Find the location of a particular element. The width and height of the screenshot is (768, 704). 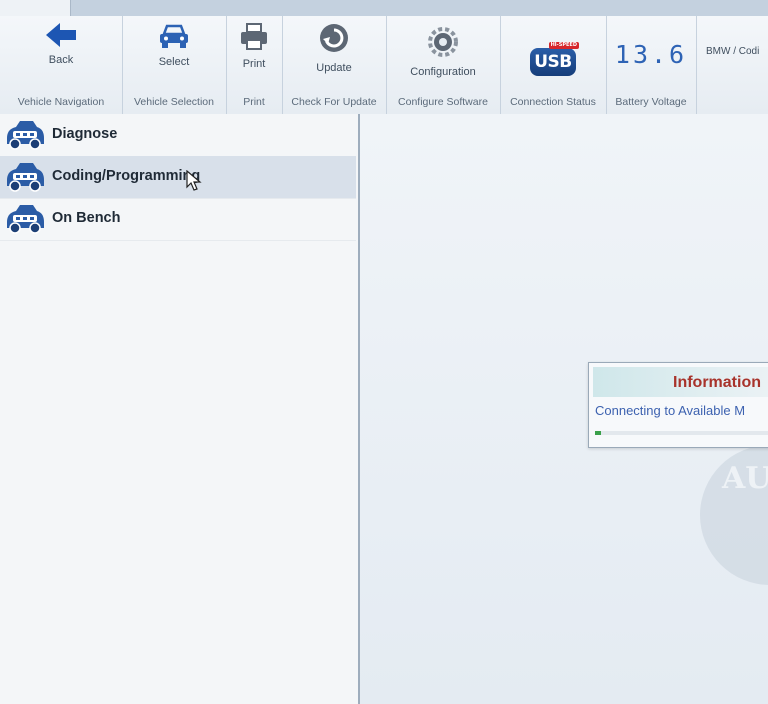

toolbar-group-label: Check For Update is located at coordinates (334, 102).